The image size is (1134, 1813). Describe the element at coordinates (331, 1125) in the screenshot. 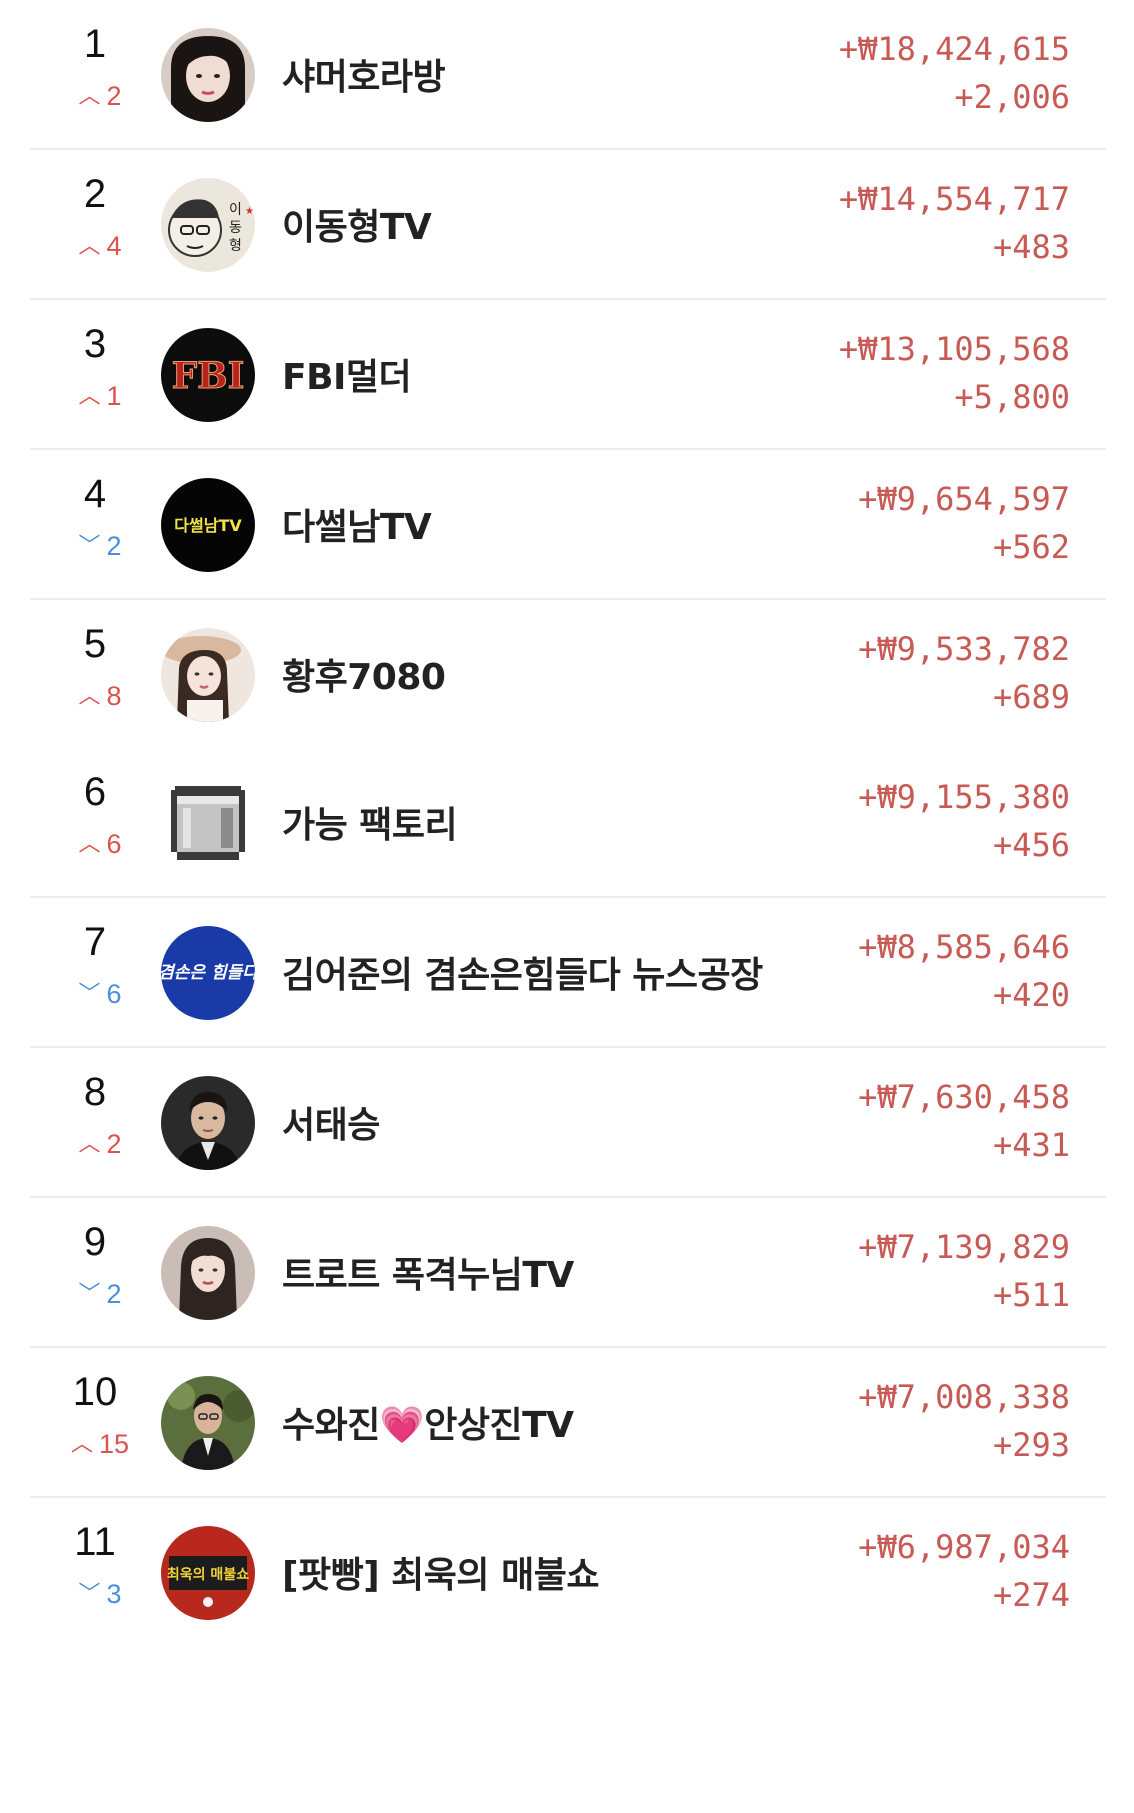

I see `channel-name: 서태승` at that location.